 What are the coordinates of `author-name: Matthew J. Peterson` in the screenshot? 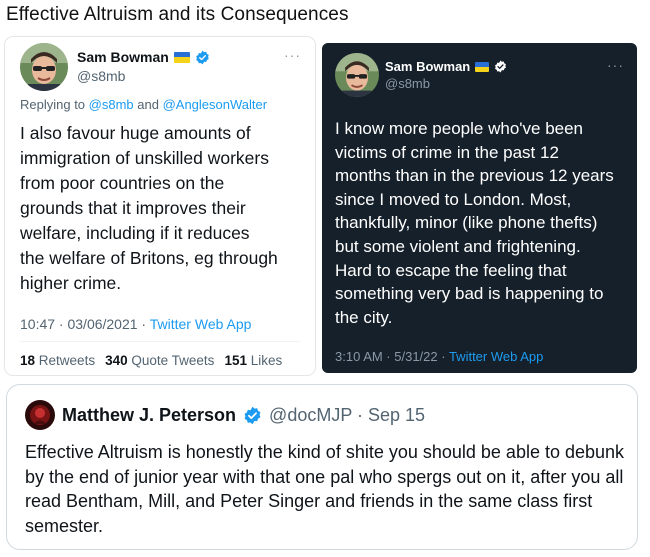 It's located at (149, 415).